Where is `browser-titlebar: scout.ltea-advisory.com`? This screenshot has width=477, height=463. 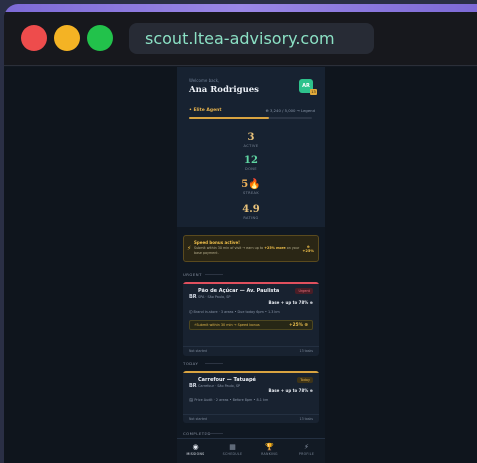
browser-titlebar: scout.ltea-advisory.com is located at coordinates (240, 39).